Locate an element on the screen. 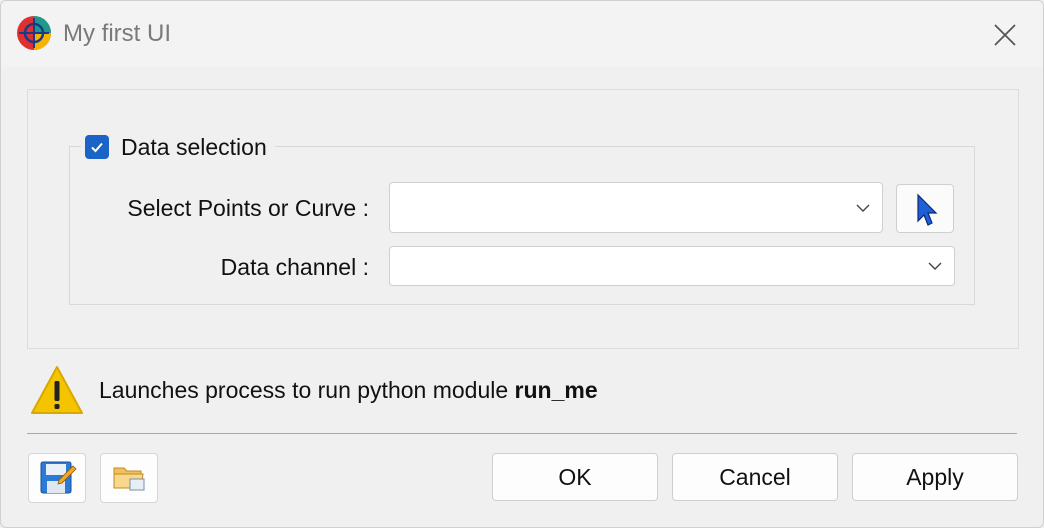 This screenshot has height=528, width=1044. separator is located at coordinates (522, 433).